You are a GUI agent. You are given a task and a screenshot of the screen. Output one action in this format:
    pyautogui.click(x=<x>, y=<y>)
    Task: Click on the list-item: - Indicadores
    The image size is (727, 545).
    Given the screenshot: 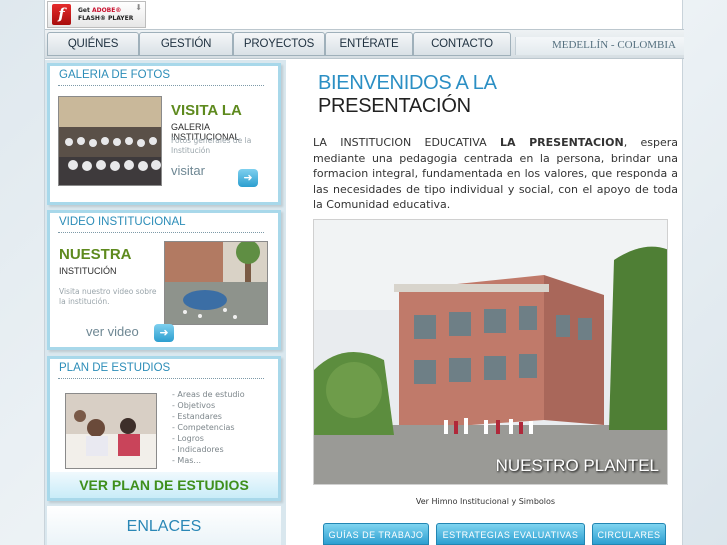 What is the action you would take?
    pyautogui.click(x=198, y=449)
    